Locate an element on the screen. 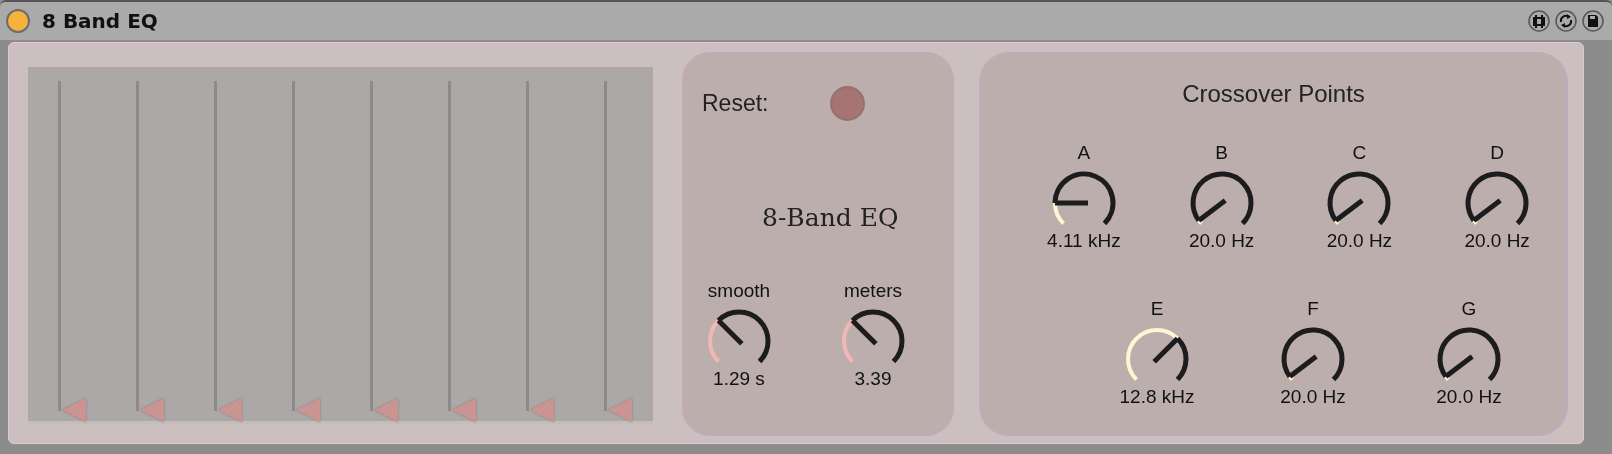  knob-label: B is located at coordinates (1221, 153).